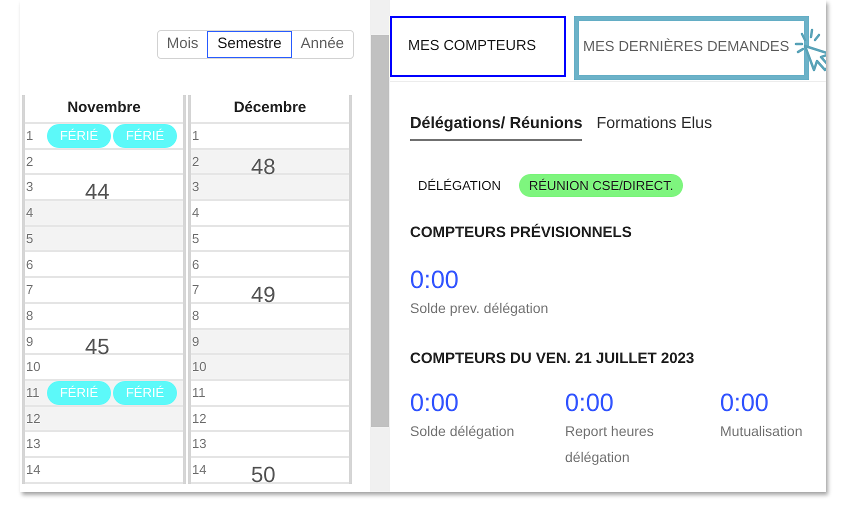 The width and height of the screenshot is (858, 505). I want to click on scrollbar-thumb, so click(380, 231).